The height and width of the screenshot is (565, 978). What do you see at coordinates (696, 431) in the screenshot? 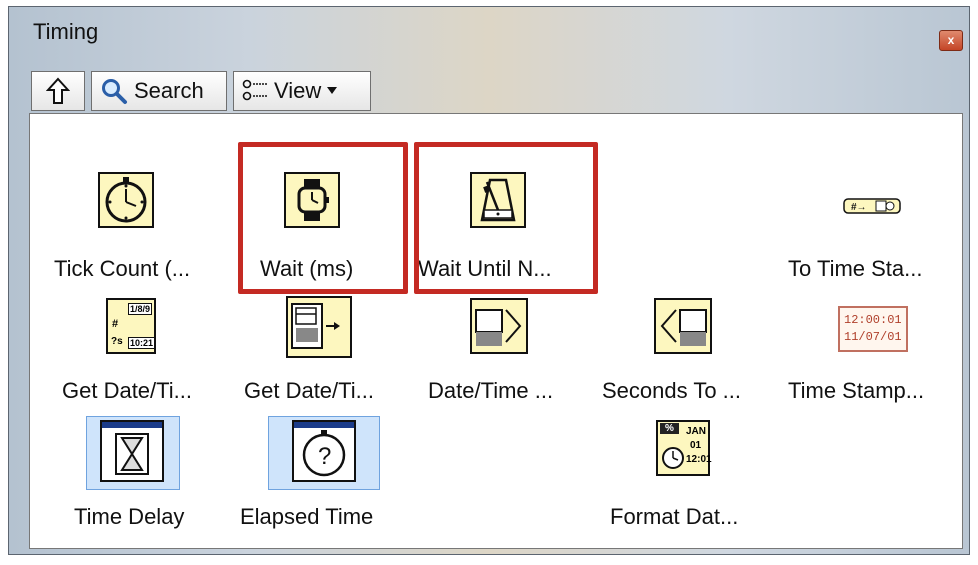
I see `format-month: JAN` at bounding box center [696, 431].